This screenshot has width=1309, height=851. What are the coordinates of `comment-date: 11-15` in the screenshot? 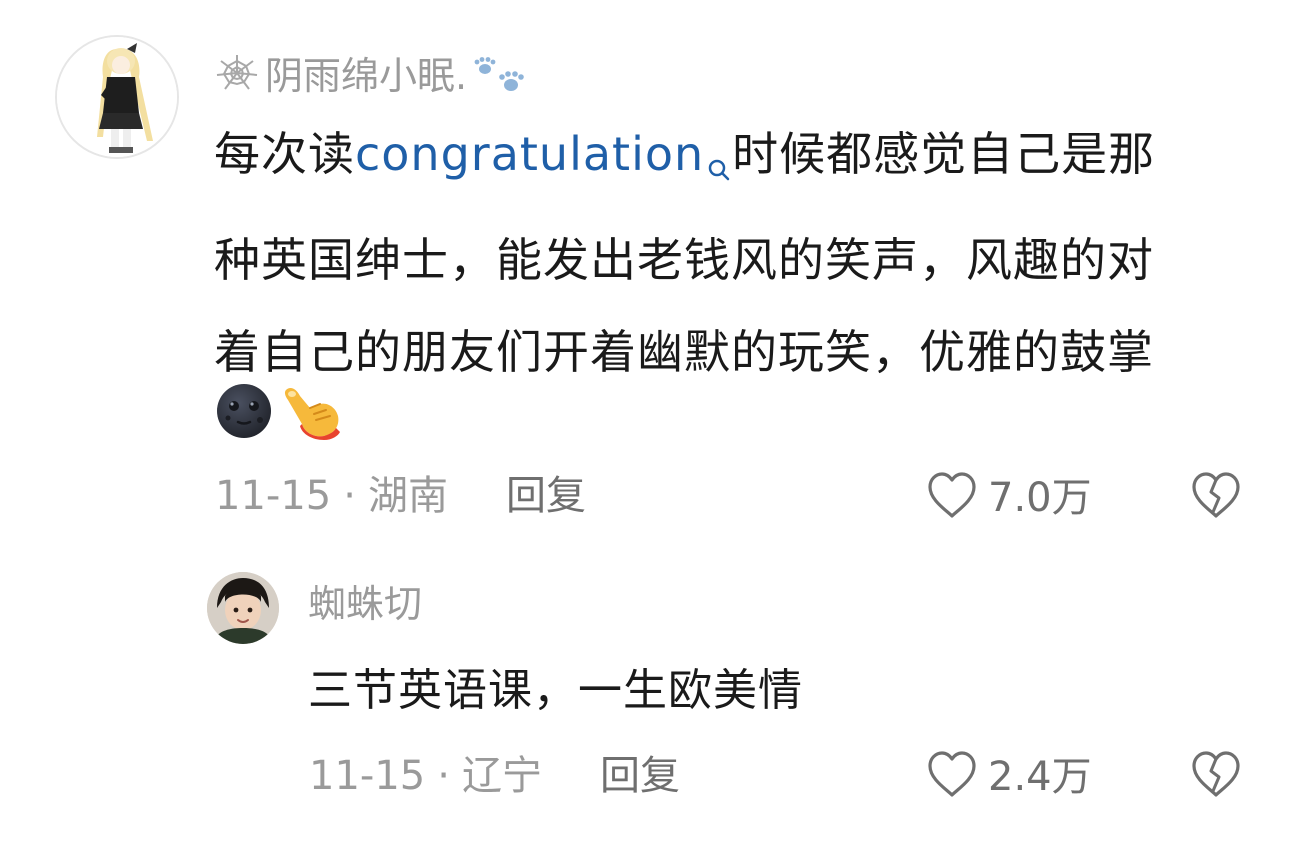 It's located at (273, 496).